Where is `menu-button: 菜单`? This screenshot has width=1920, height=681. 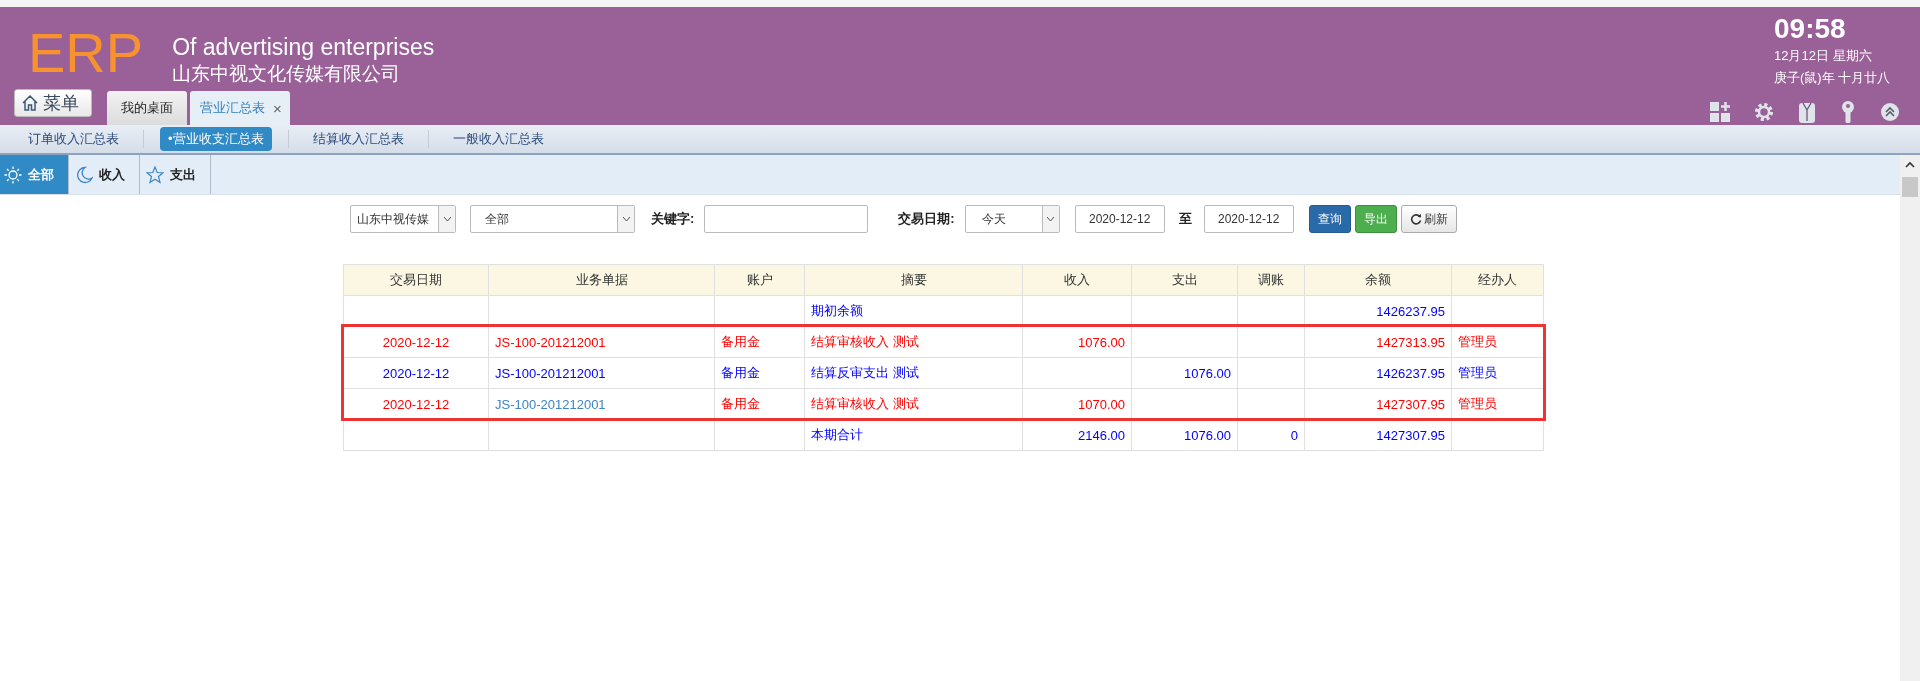 menu-button: 菜单 is located at coordinates (53, 103).